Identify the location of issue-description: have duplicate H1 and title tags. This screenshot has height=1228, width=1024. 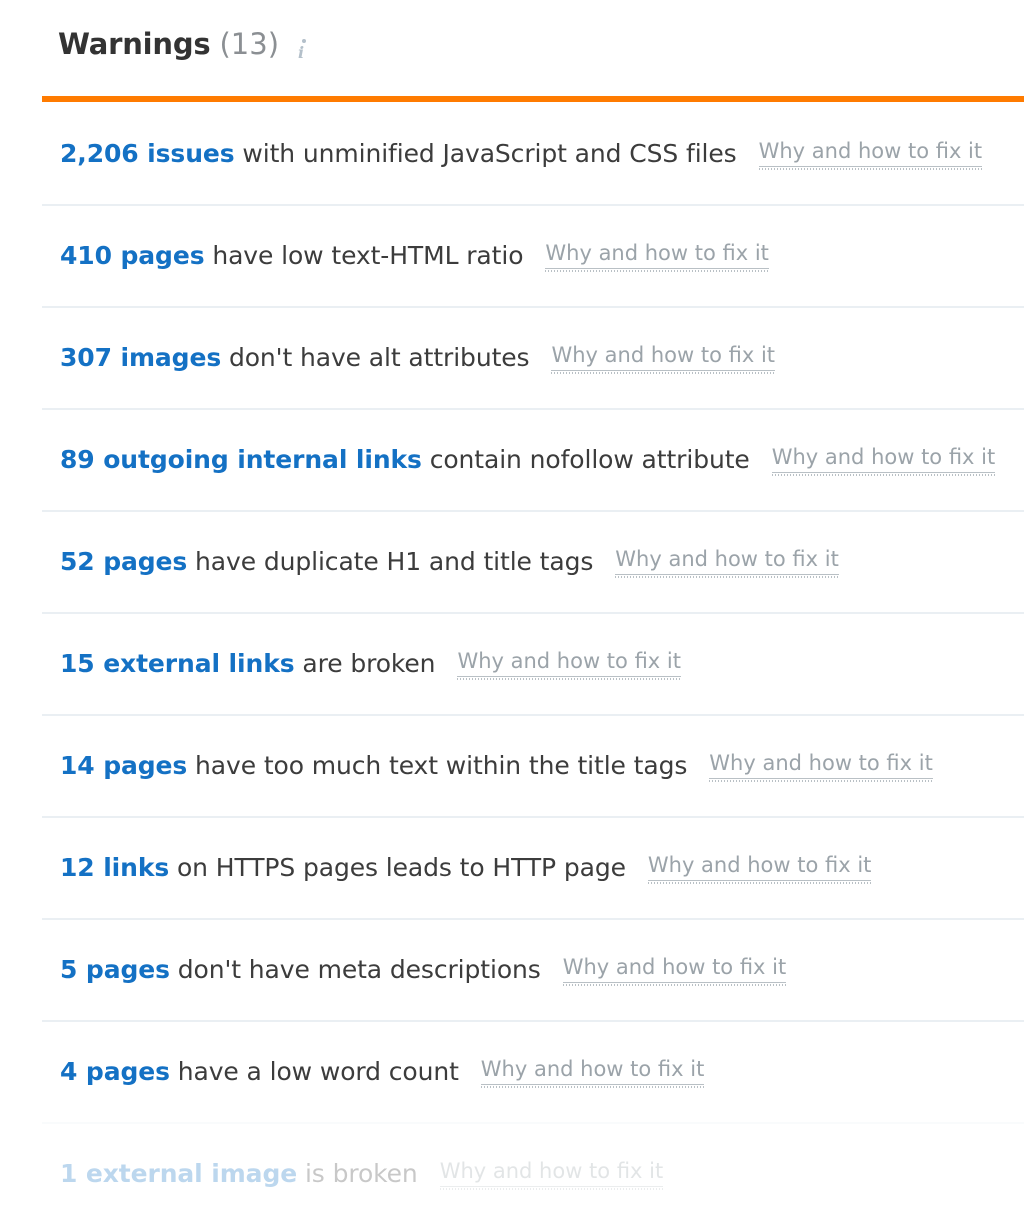
(390, 561).